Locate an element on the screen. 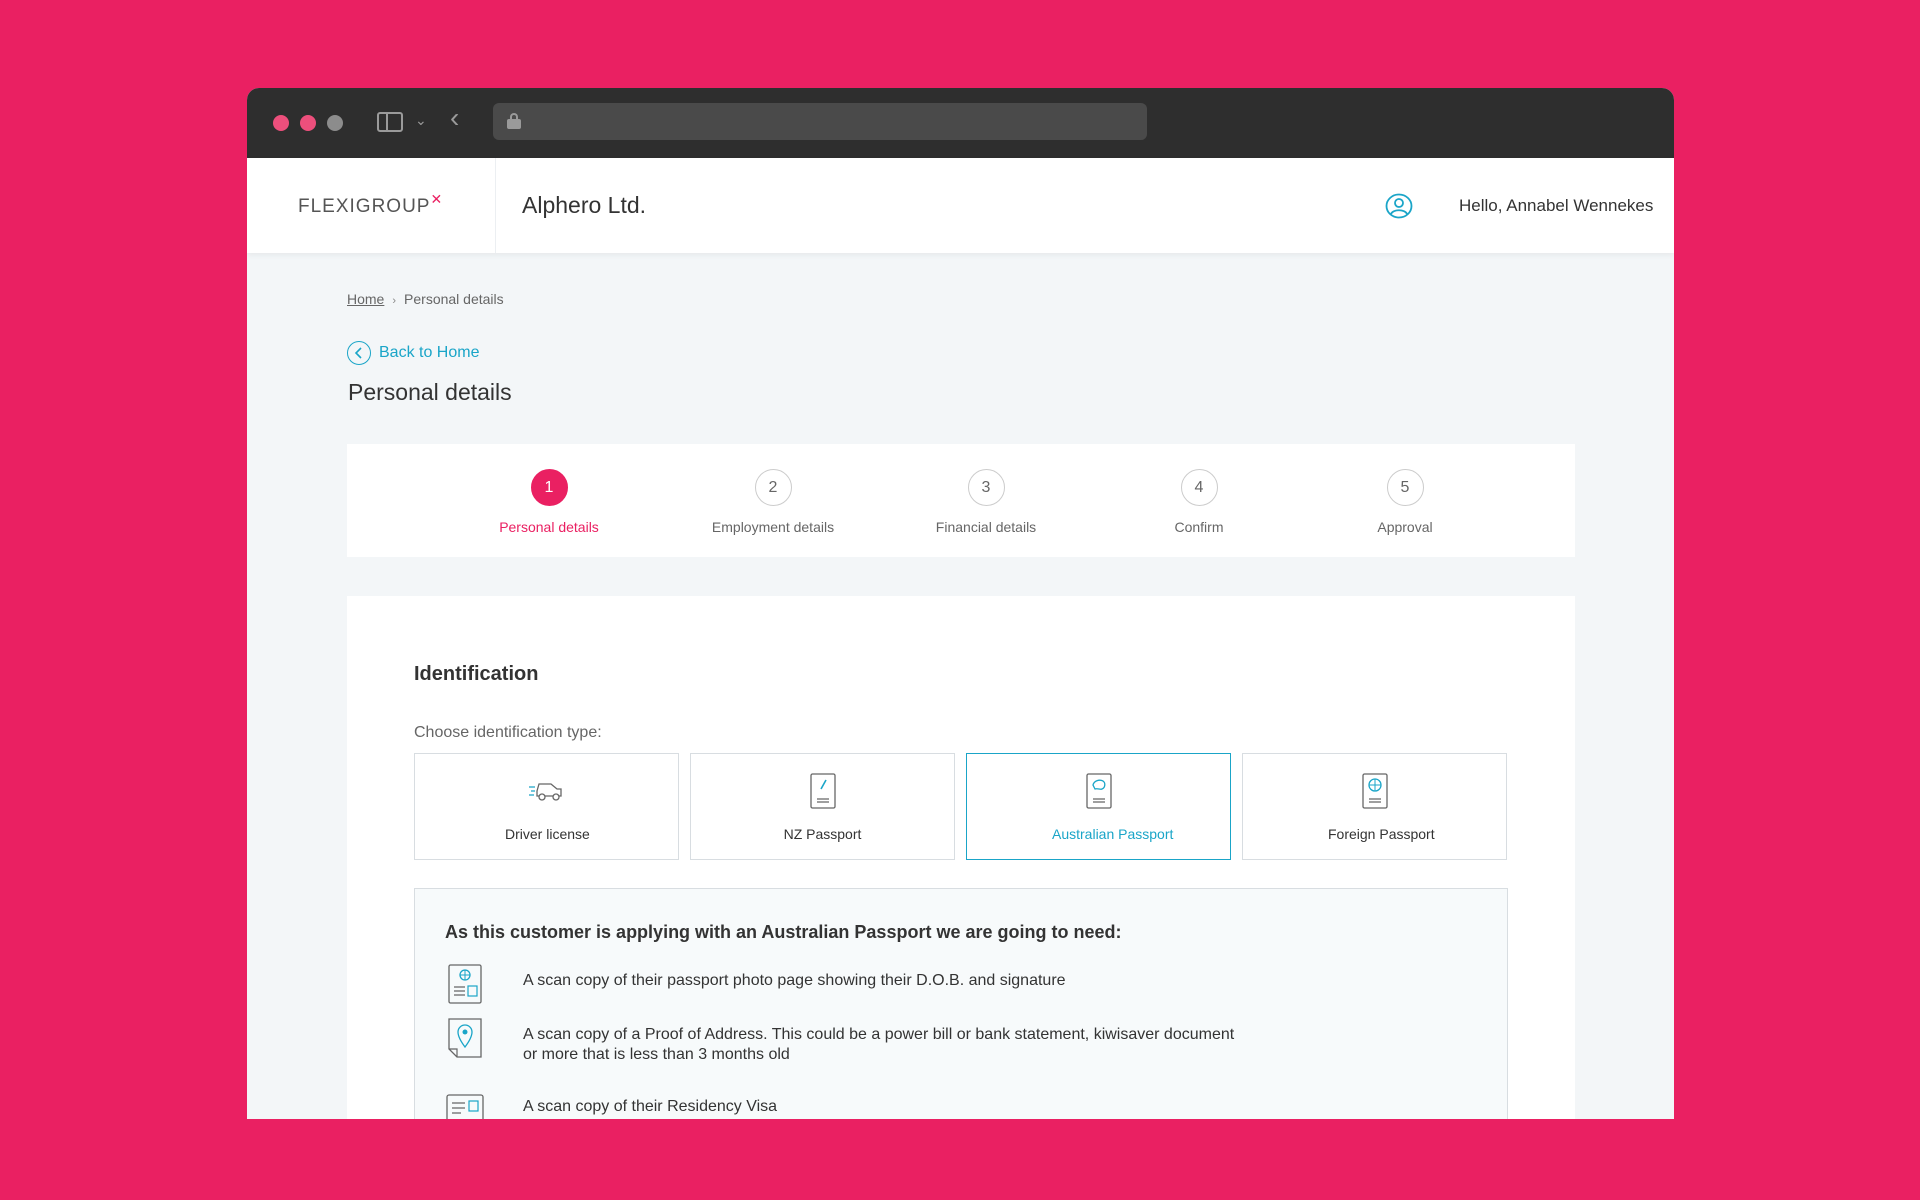 Image resolution: width=1920 pixels, height=1200 pixels. residency-visa-icon is located at coordinates (465, 1106).